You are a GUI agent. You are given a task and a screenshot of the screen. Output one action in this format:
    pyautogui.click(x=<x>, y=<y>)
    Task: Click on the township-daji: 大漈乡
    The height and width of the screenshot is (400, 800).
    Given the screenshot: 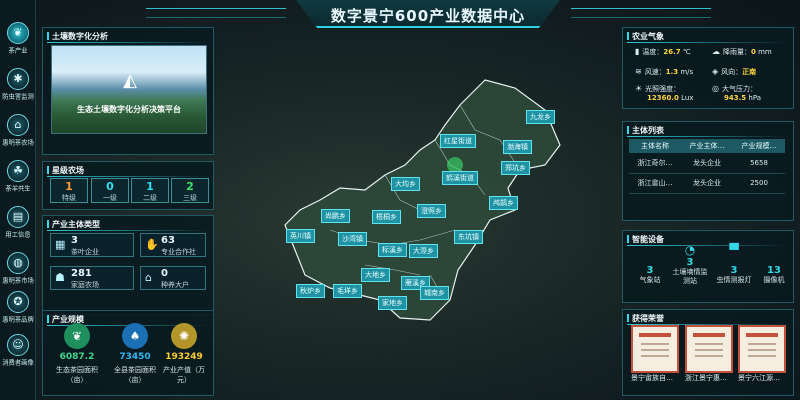 What is the action you would take?
    pyautogui.click(x=423, y=251)
    